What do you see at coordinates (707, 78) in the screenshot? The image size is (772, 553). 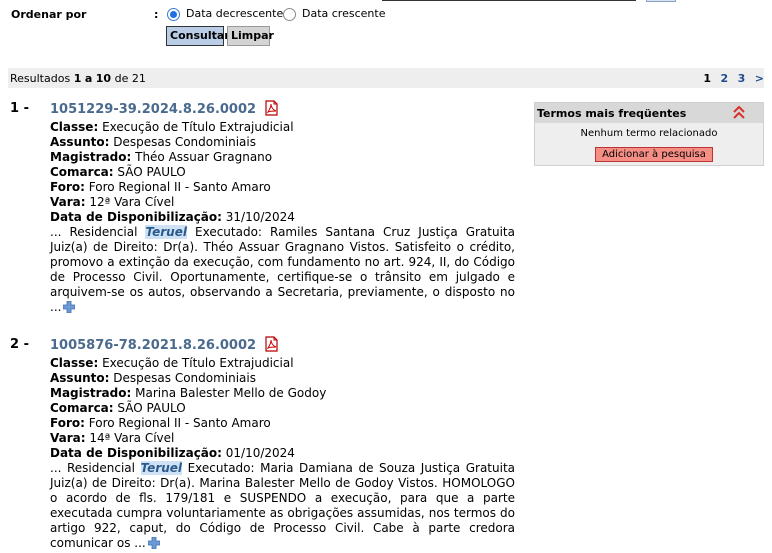 I see `page-1: 1` at bounding box center [707, 78].